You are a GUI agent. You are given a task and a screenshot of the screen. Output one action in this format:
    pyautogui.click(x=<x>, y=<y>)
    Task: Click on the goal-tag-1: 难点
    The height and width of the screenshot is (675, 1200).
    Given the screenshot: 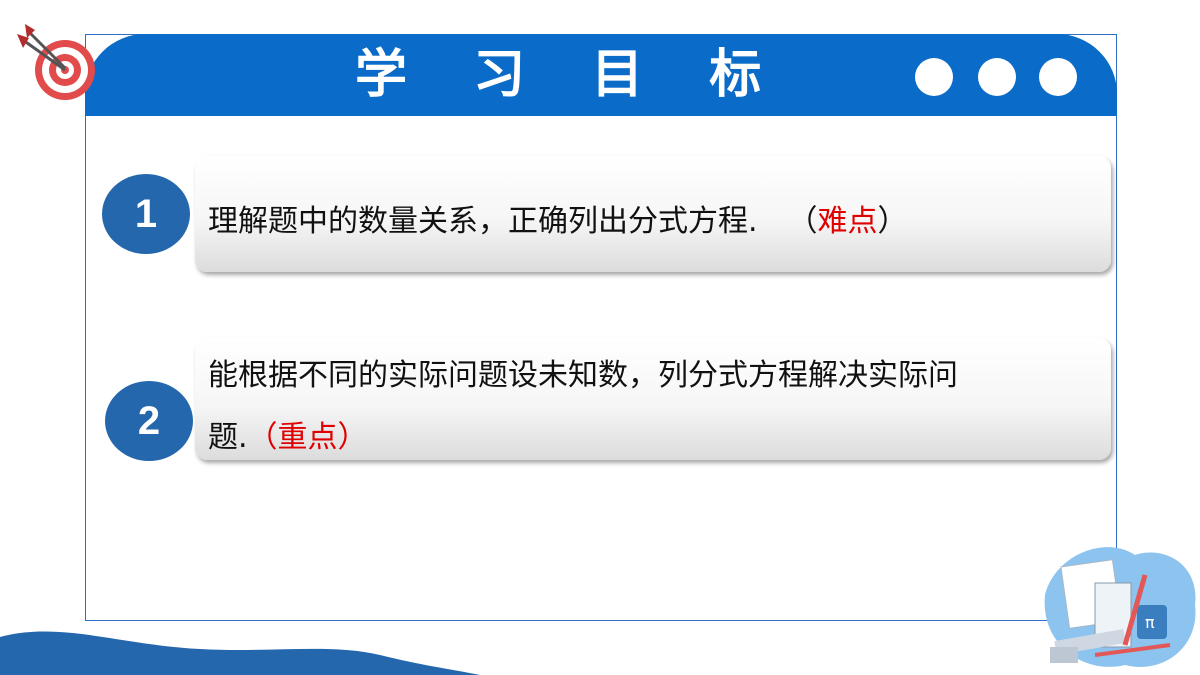 What is the action you would take?
    pyautogui.click(x=847, y=221)
    